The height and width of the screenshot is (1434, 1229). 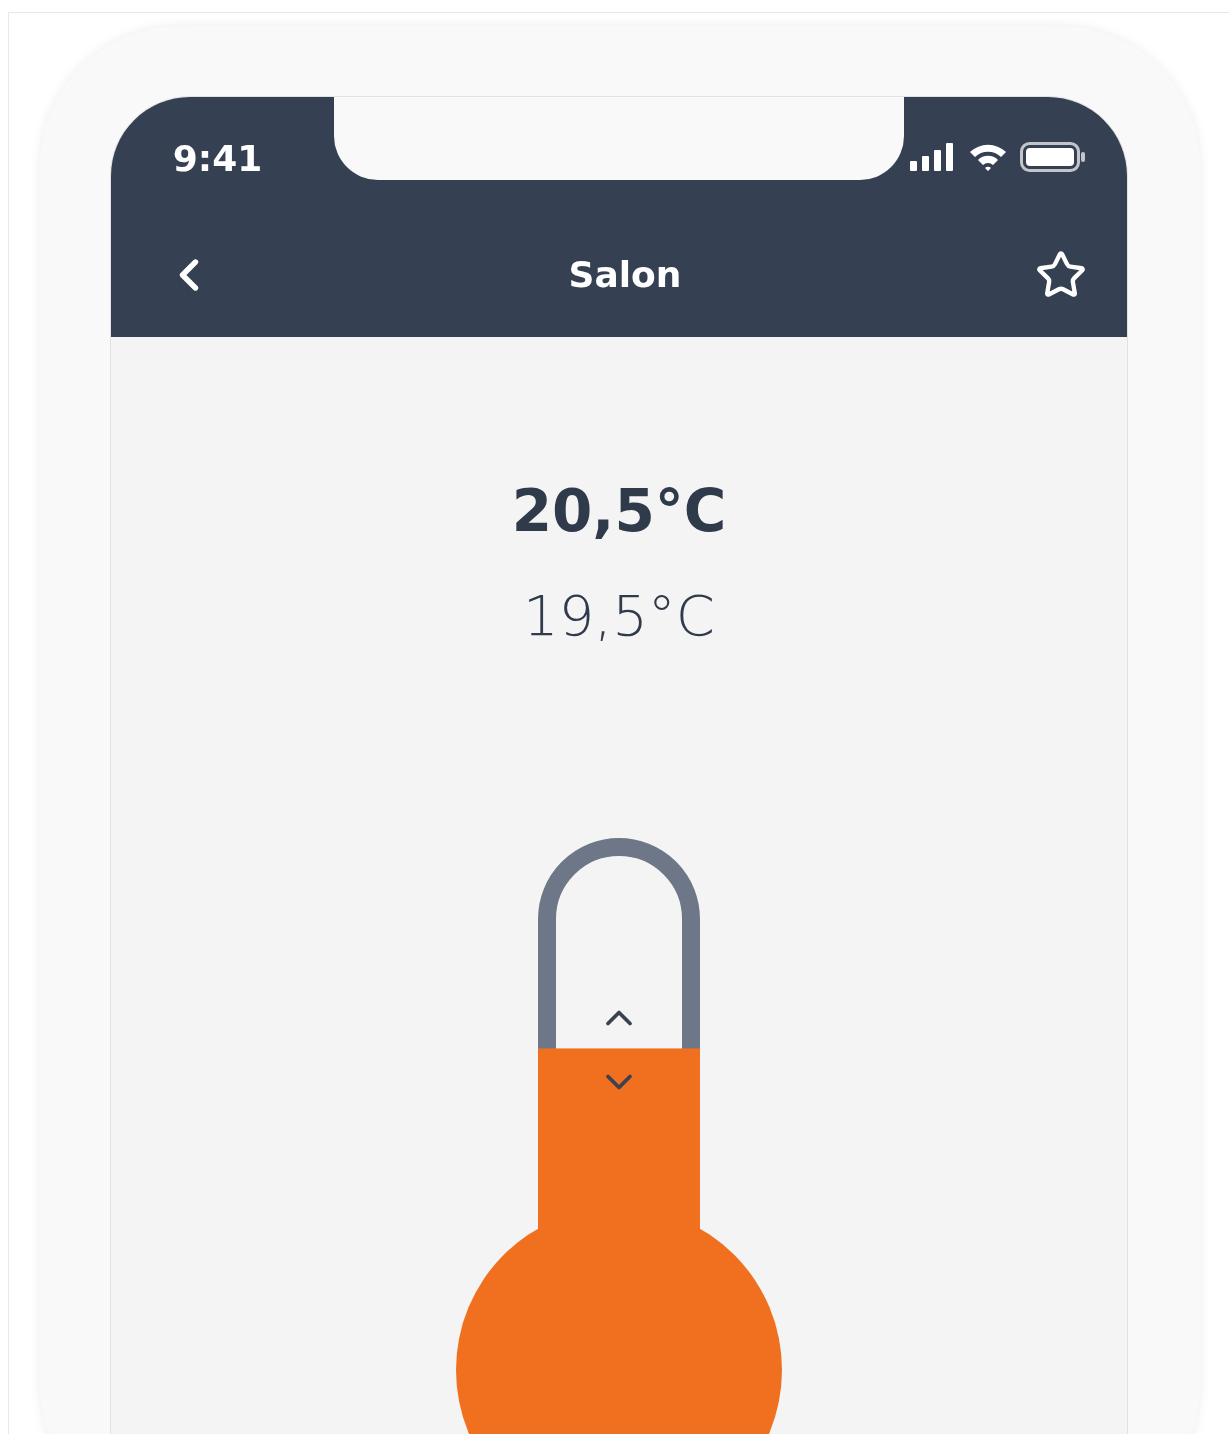 What do you see at coordinates (619, 615) in the screenshot?
I see `target-temperature: 19,5°C` at bounding box center [619, 615].